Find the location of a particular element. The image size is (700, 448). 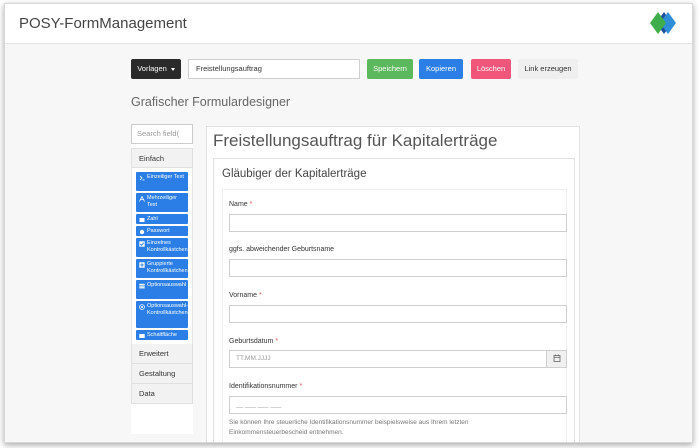

create-link-button: Link erzeugen is located at coordinates (548, 69).